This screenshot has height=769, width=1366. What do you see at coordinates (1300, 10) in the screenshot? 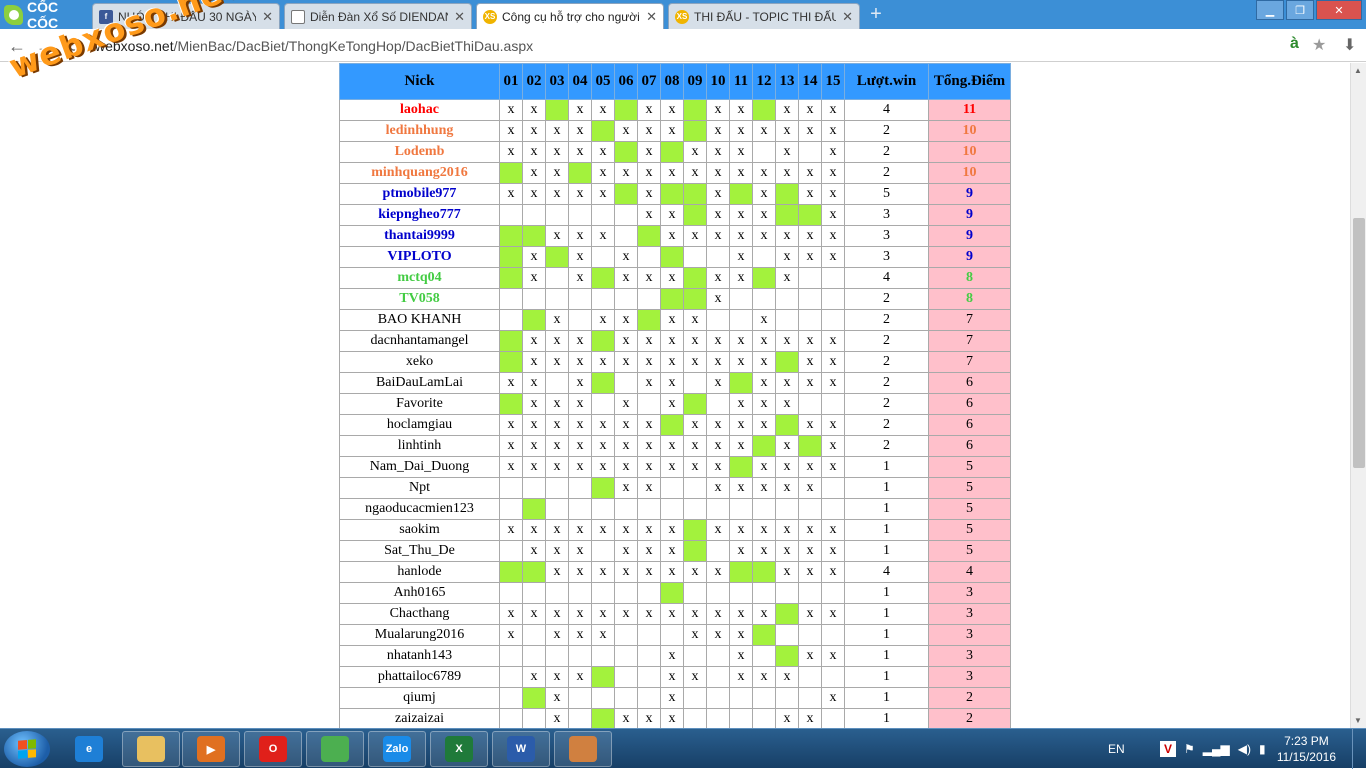
I see `maximize-button: ❐` at bounding box center [1300, 10].